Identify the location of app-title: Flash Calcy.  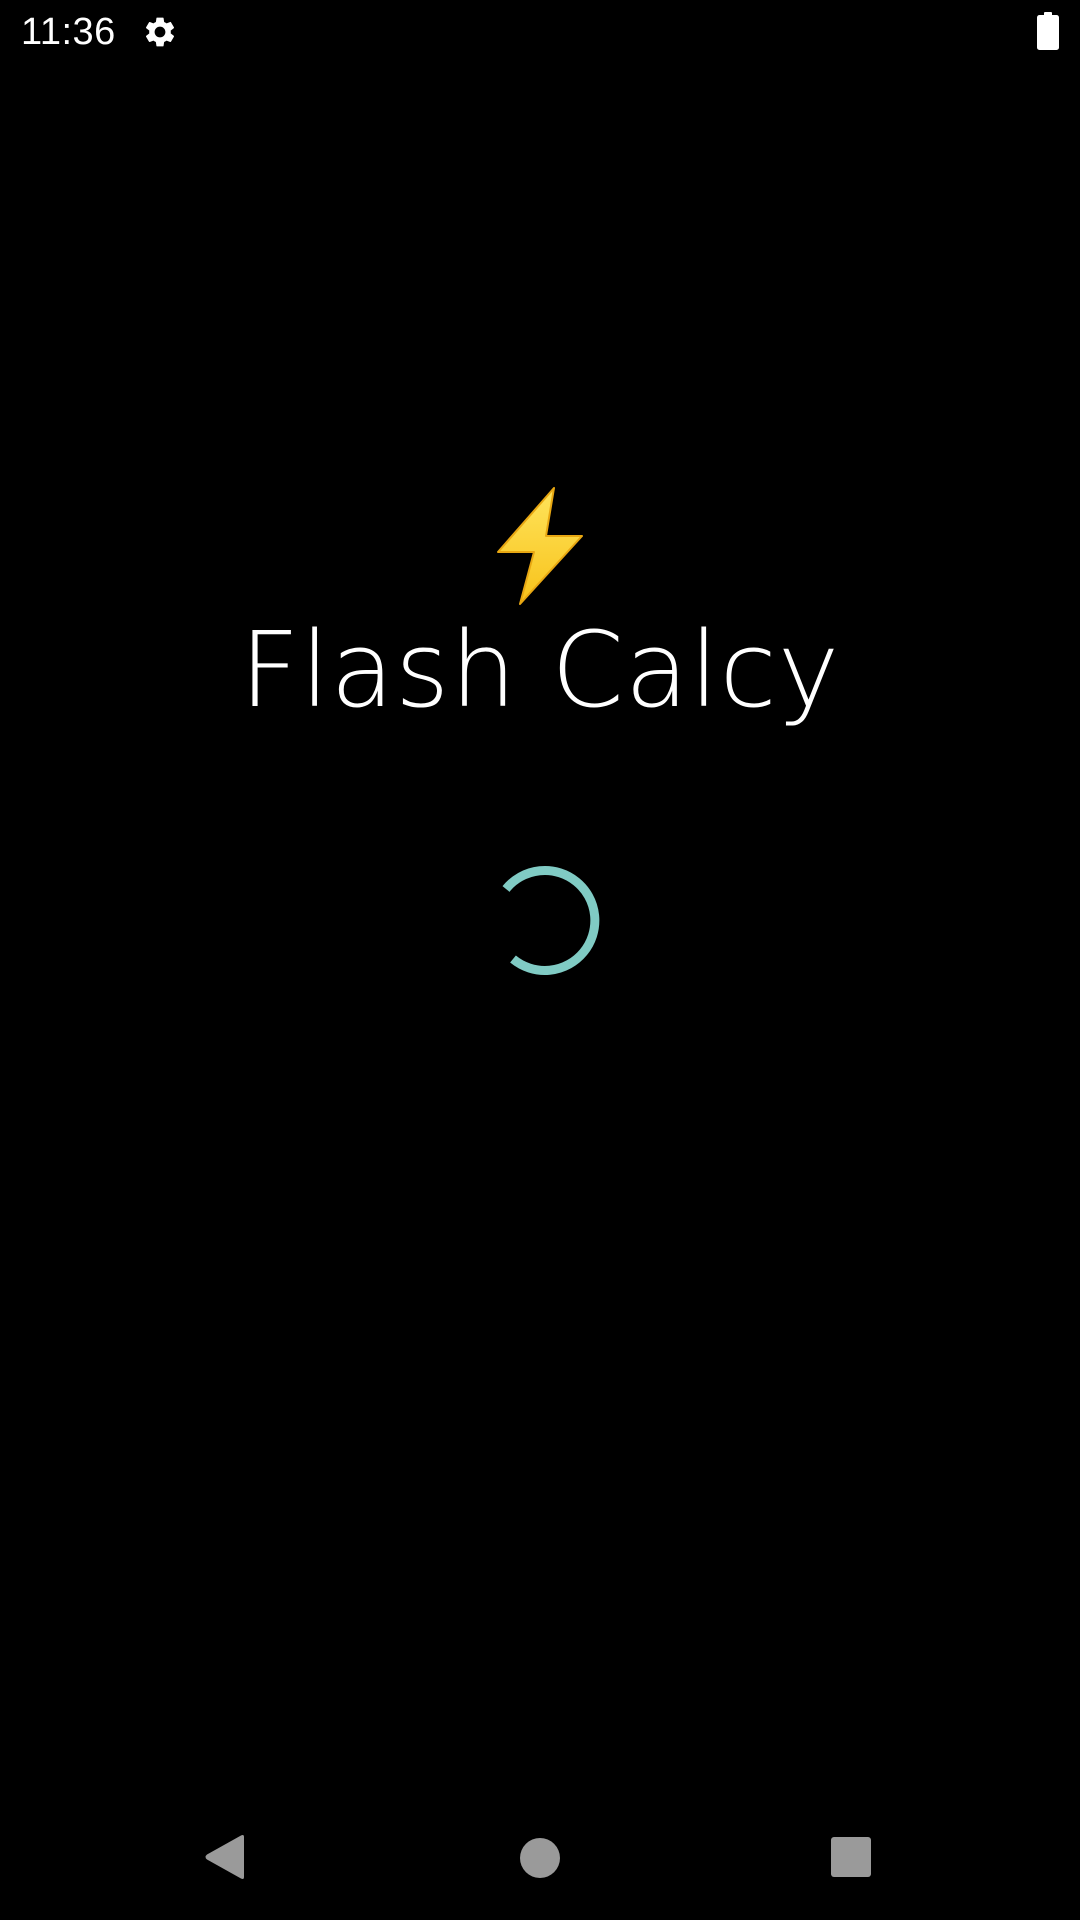
(540, 670).